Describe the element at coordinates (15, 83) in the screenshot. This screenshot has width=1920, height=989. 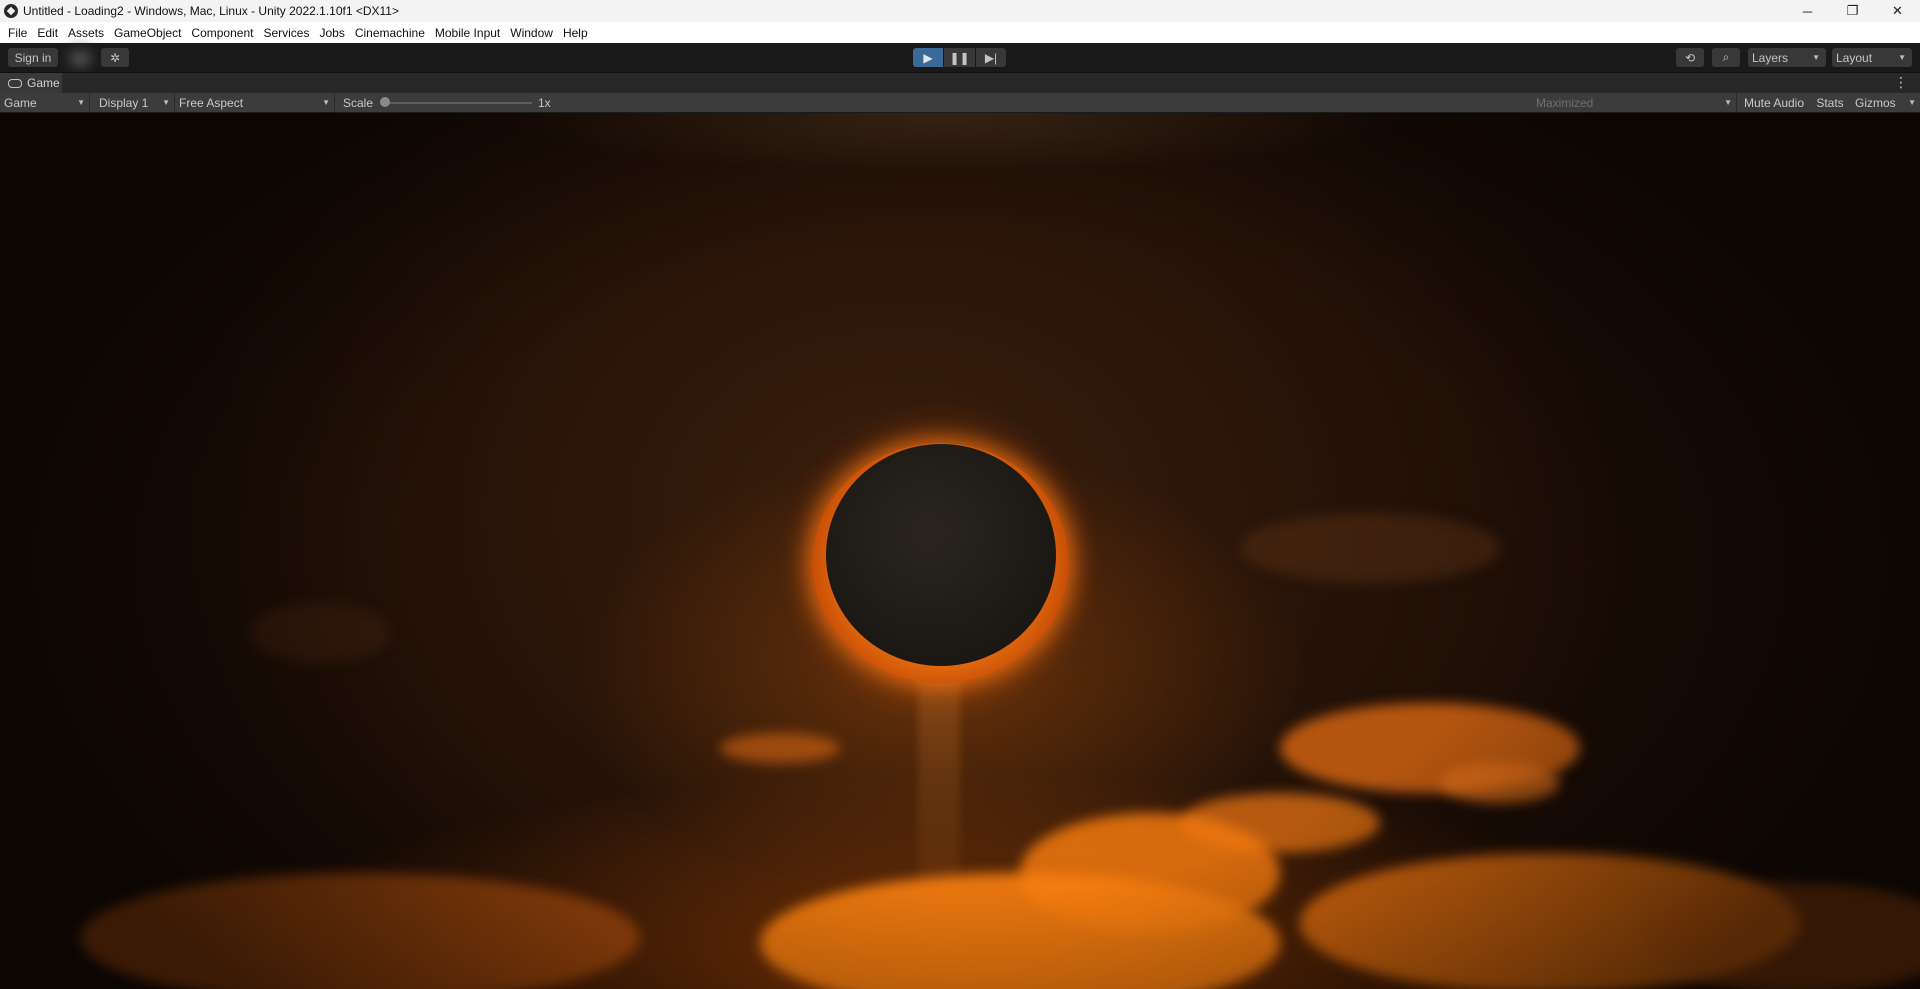
I see `gamepad-icon` at that location.